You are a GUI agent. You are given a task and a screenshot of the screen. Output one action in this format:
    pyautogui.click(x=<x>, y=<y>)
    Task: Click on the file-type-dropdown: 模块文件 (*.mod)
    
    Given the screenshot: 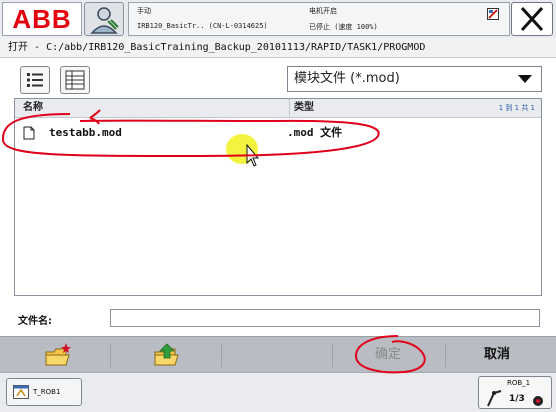 What is the action you would take?
    pyautogui.click(x=414, y=79)
    